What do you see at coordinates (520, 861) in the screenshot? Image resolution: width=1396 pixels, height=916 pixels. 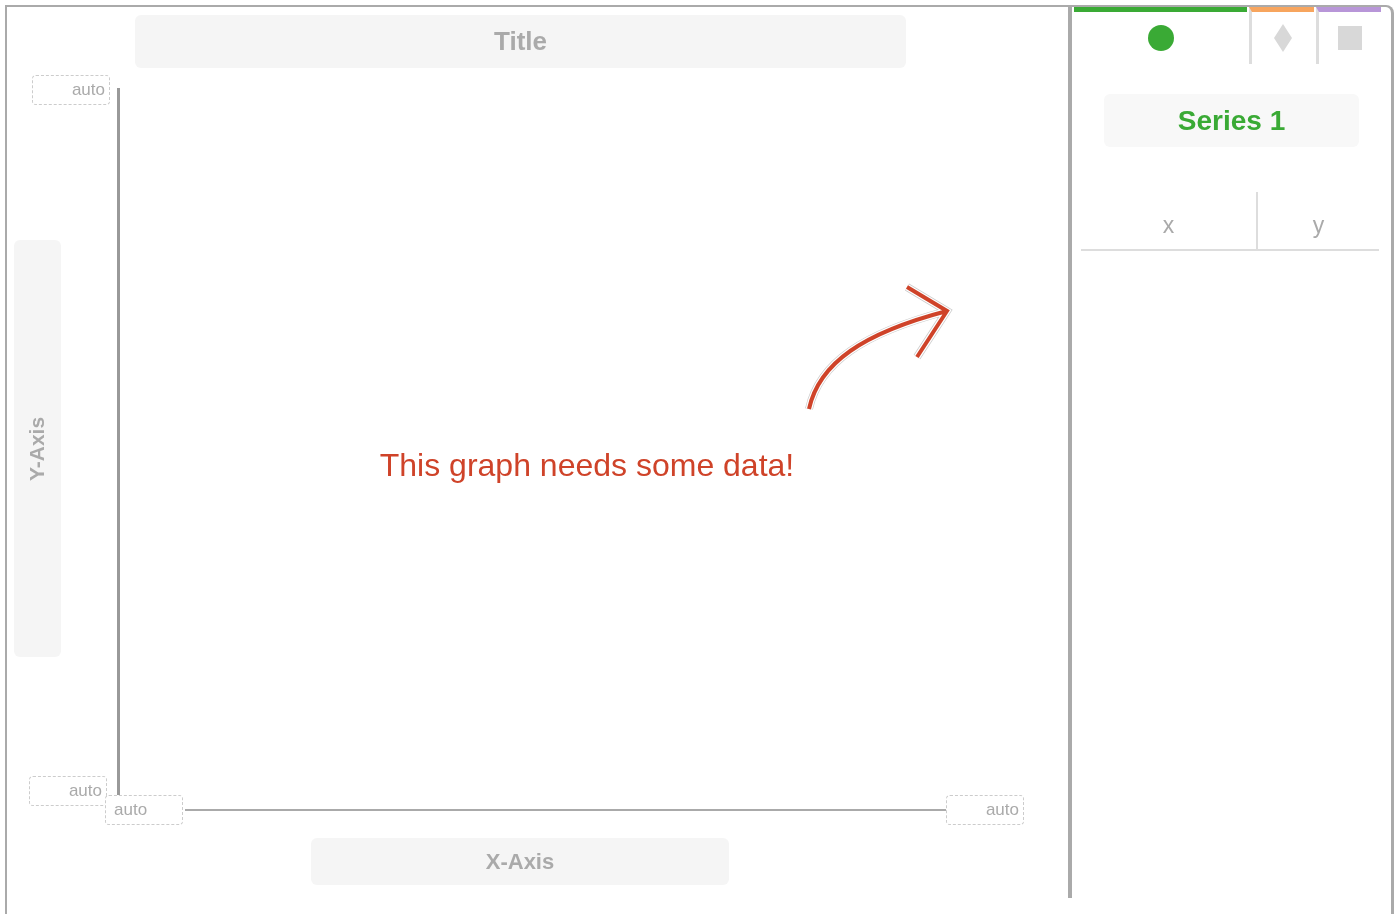 I see `x-axis-label-field: X-Axis` at bounding box center [520, 861].